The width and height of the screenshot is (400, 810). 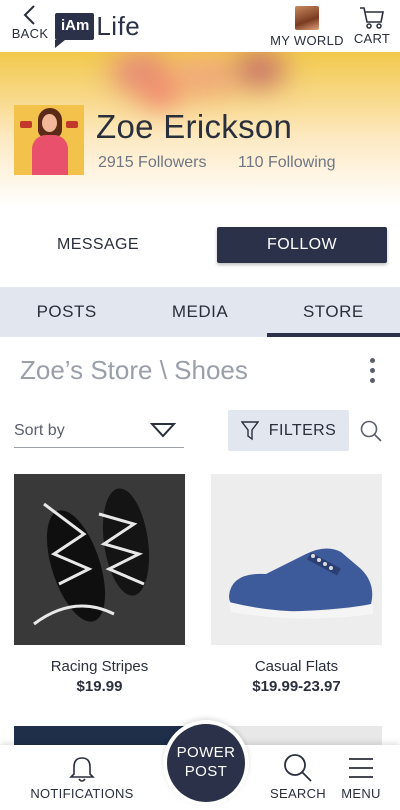 I want to click on cart-icon, so click(x=372, y=18).